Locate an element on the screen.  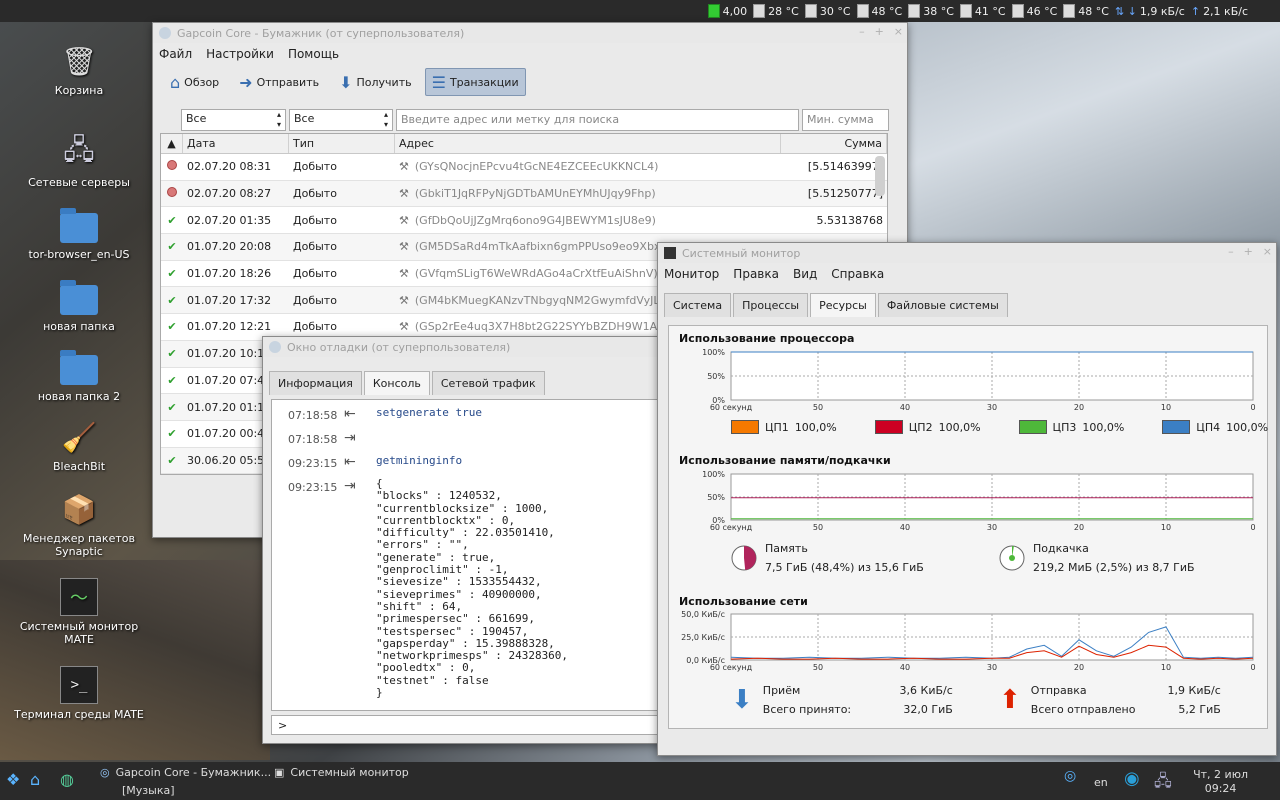
table-scrollbar is located at coordinates (880, 176).